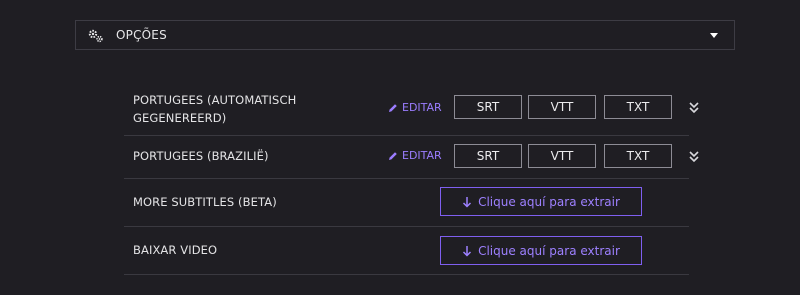 Image resolution: width=800 pixels, height=295 pixels. Describe the element at coordinates (95, 36) in the screenshot. I see `gears-icon` at that location.